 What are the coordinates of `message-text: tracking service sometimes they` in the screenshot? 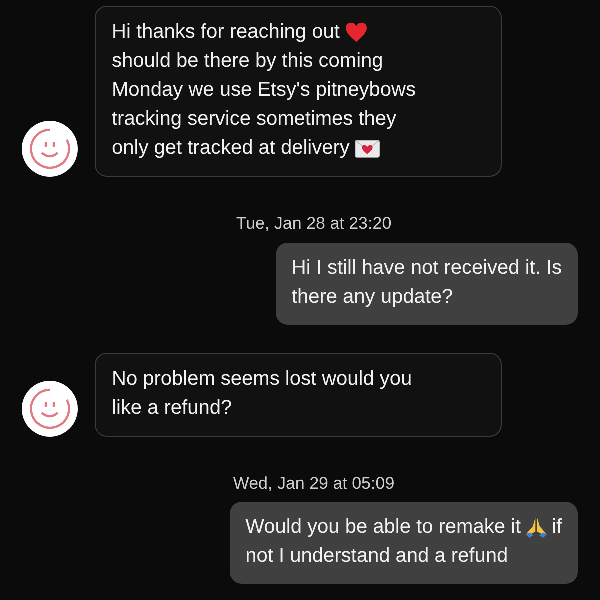 It's located at (254, 119).